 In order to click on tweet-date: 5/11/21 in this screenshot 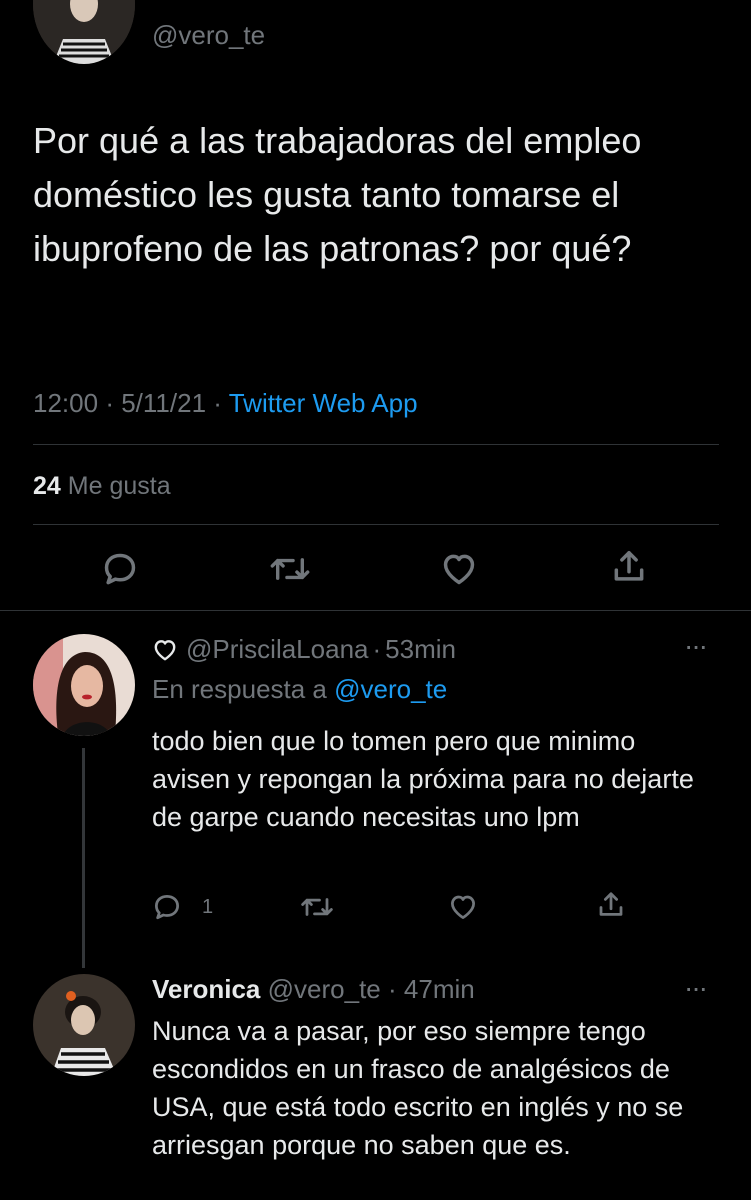, I will do `click(163, 403)`.